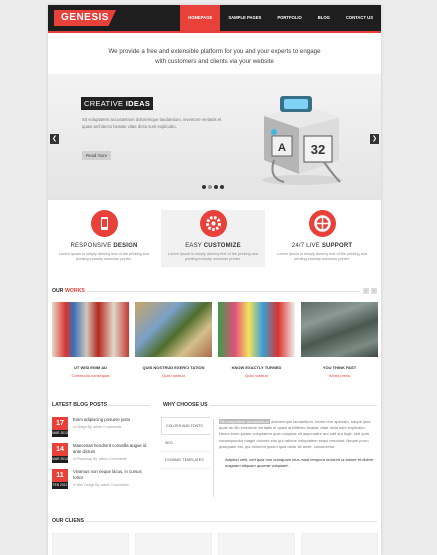 This screenshot has height=555, width=437. What do you see at coordinates (117, 103) in the screenshot?
I see `slide-title: CREATIVE IDEAS` at bounding box center [117, 103].